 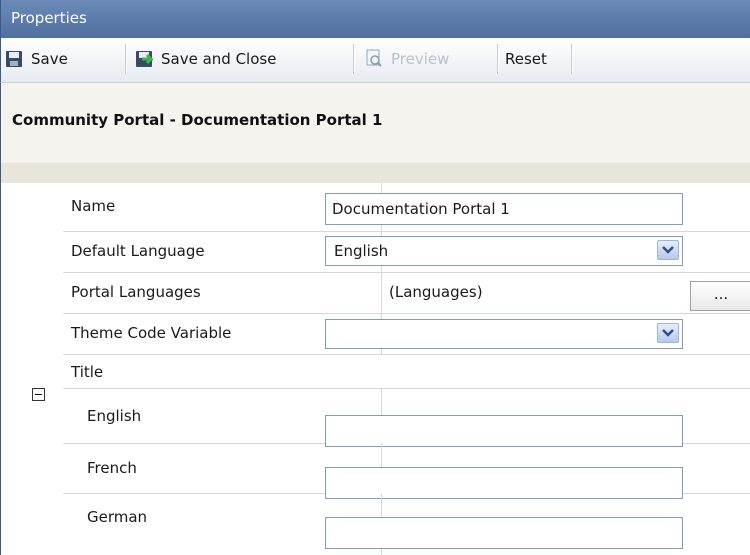 What do you see at coordinates (526, 59) in the screenshot?
I see `reset-label: Reset` at bounding box center [526, 59].